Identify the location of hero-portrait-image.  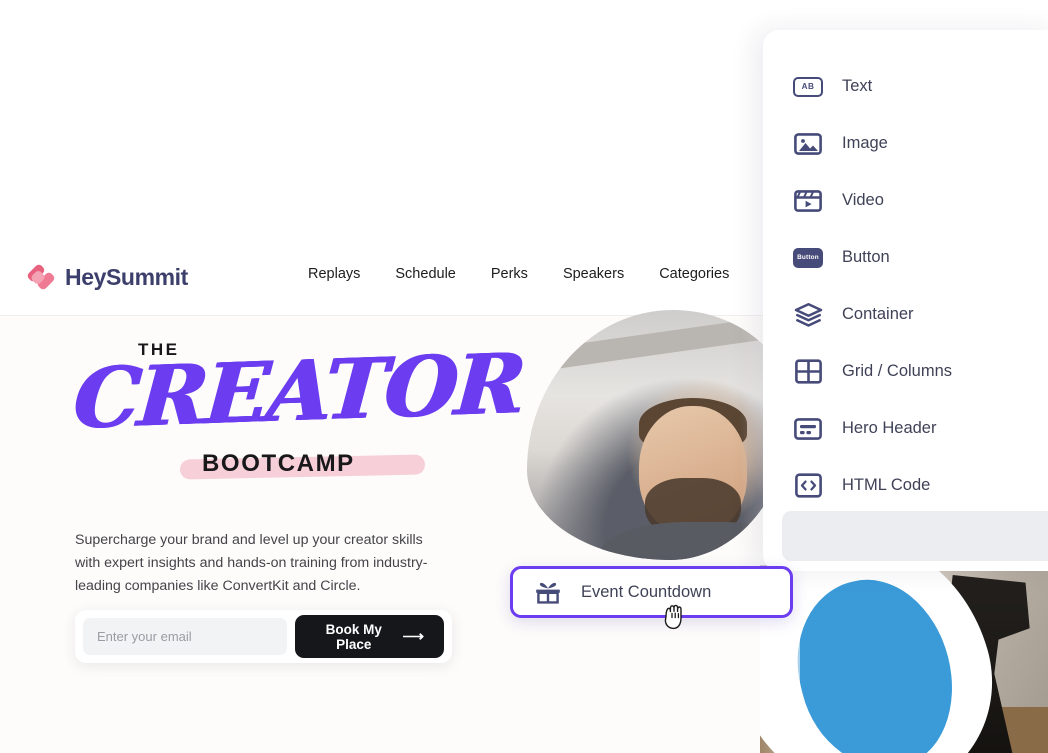
(659, 435).